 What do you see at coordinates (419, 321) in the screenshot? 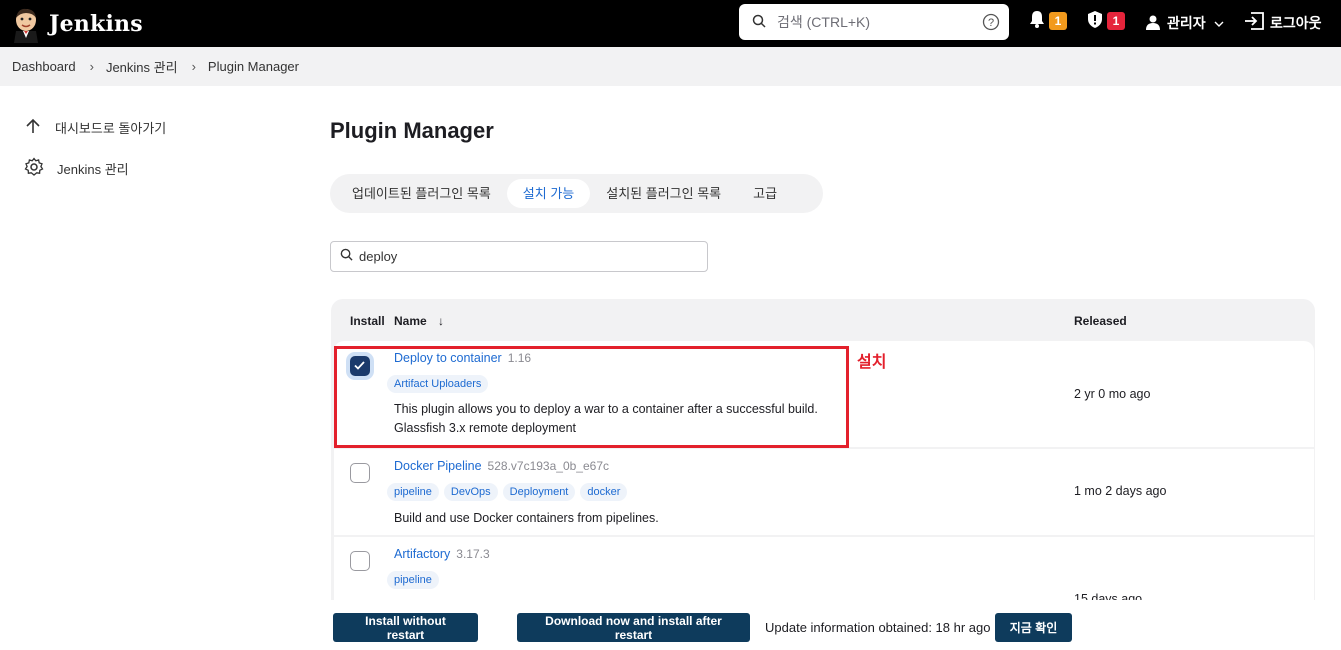
I see `column-header-name: Name ↓` at bounding box center [419, 321].